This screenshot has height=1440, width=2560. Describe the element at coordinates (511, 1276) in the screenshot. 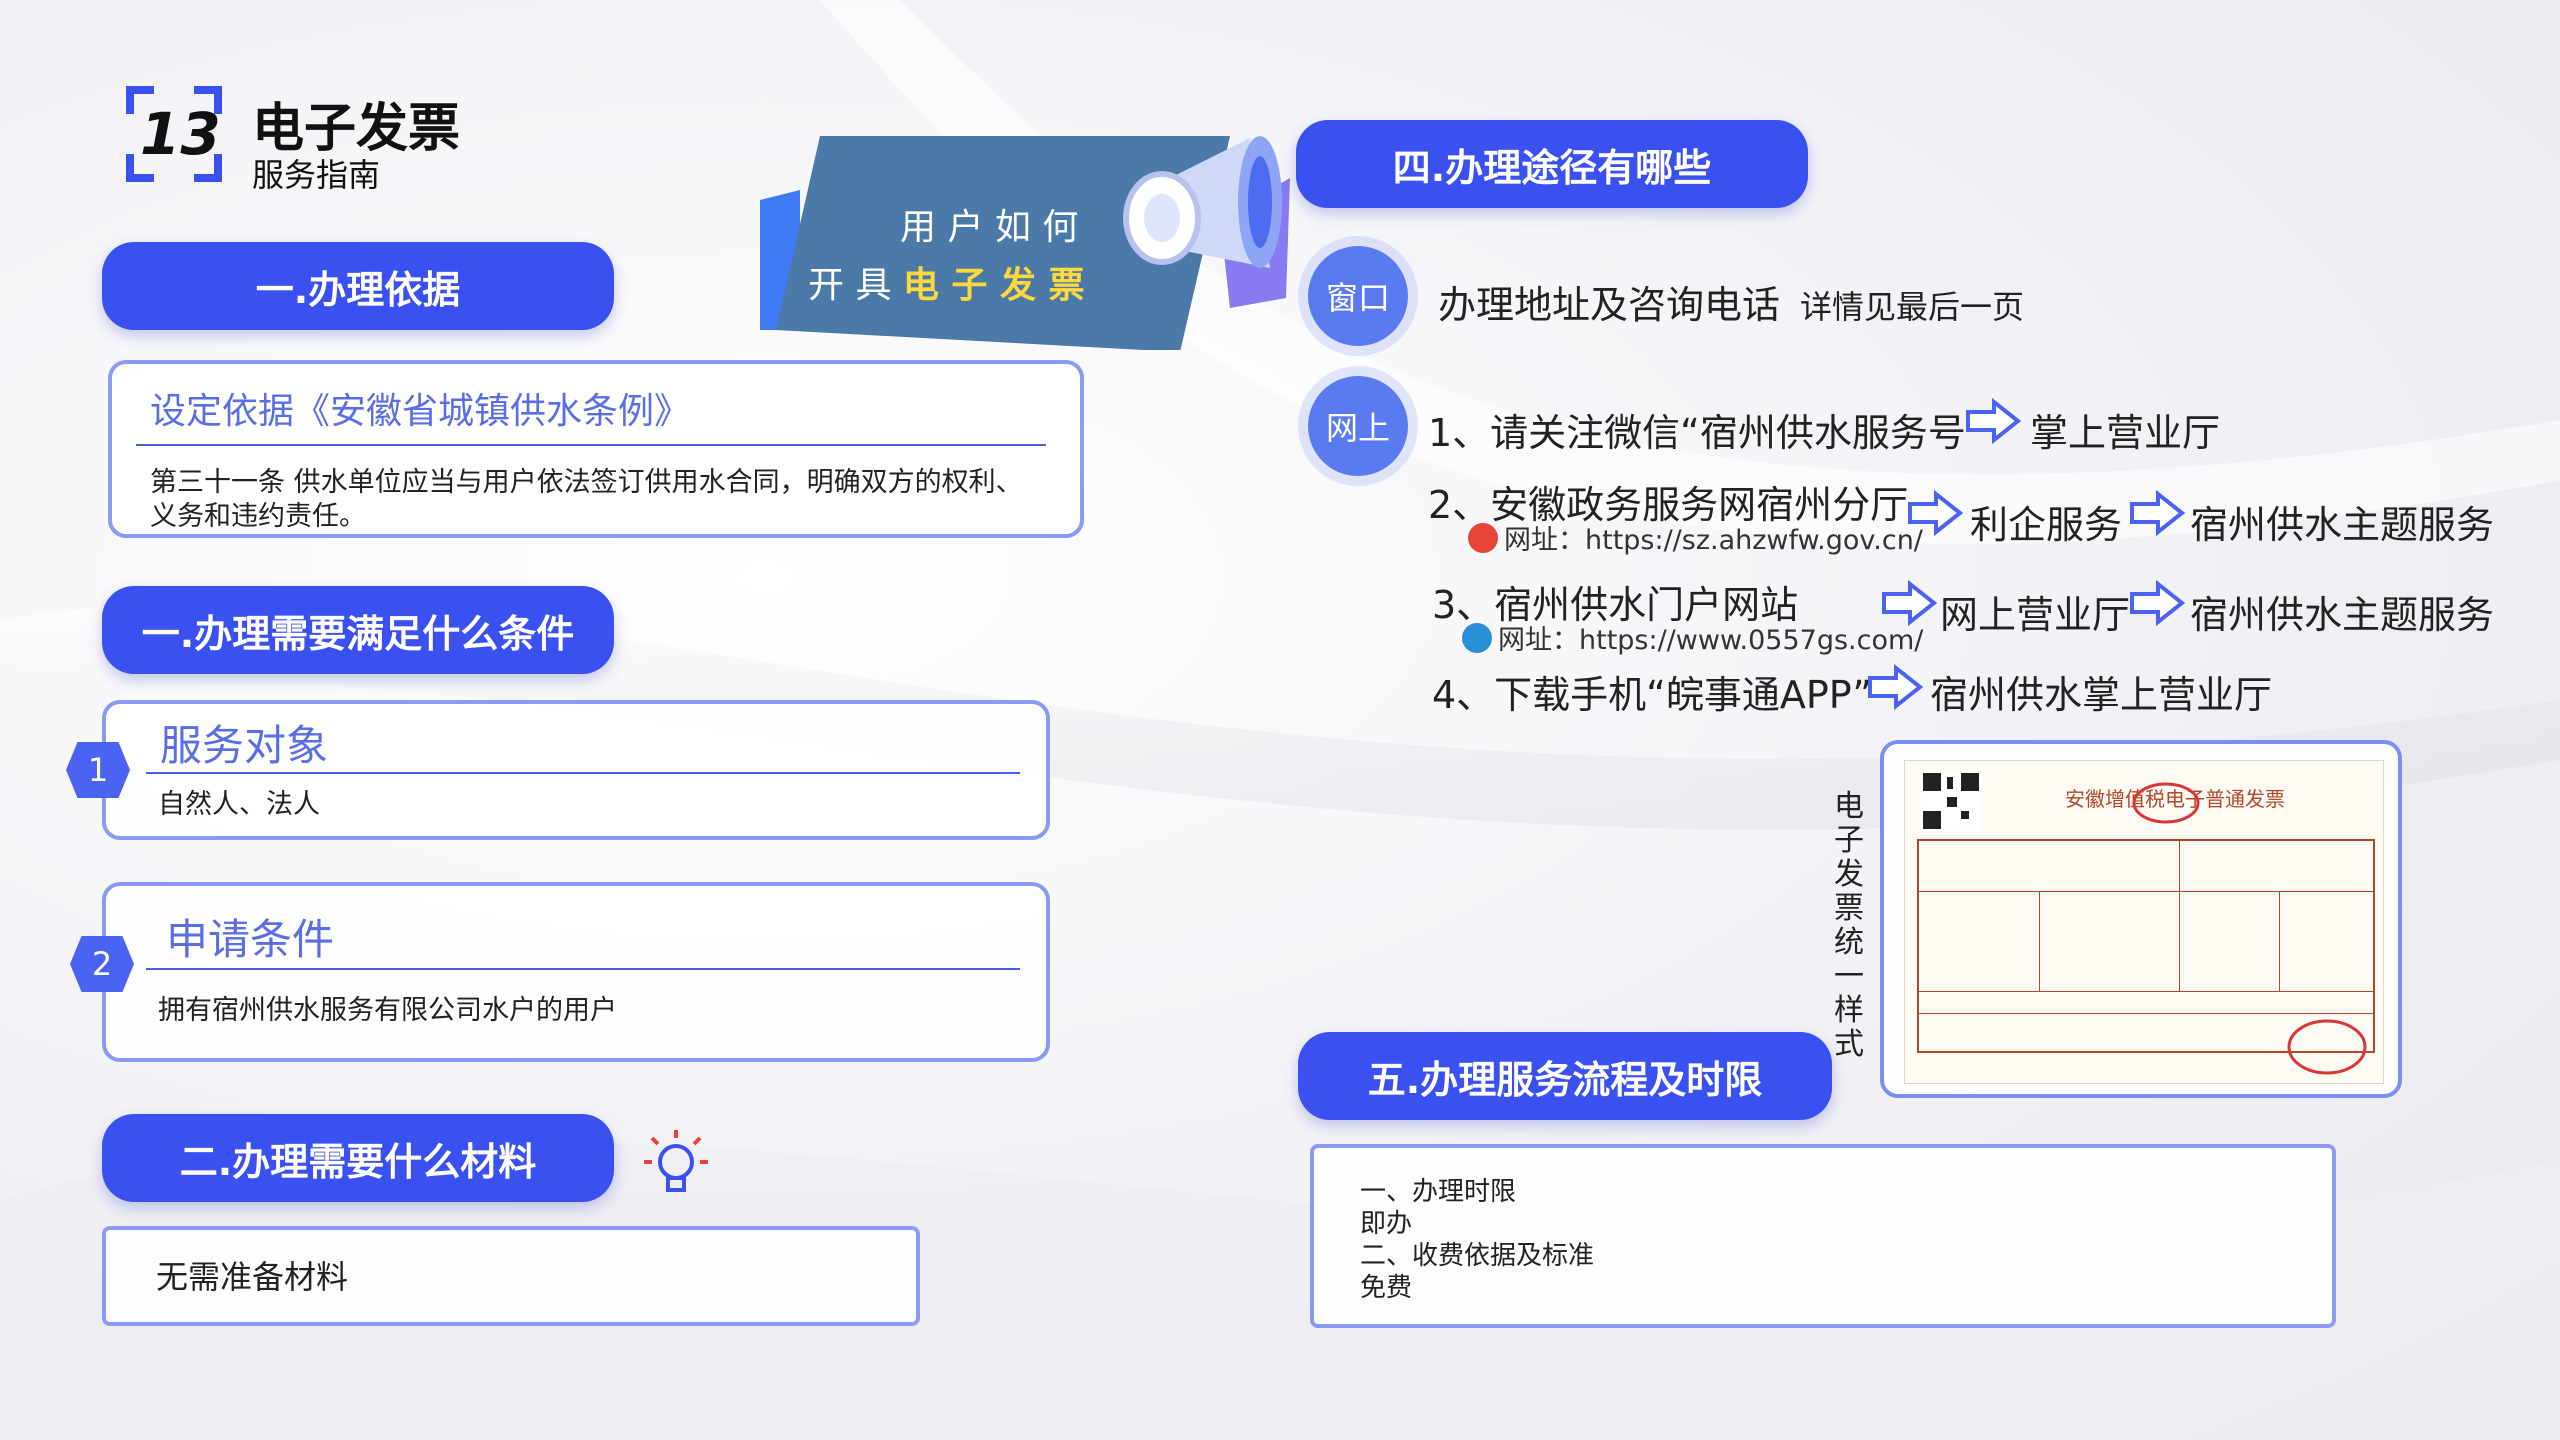

I see `materials-card: 无需准备材料` at that location.